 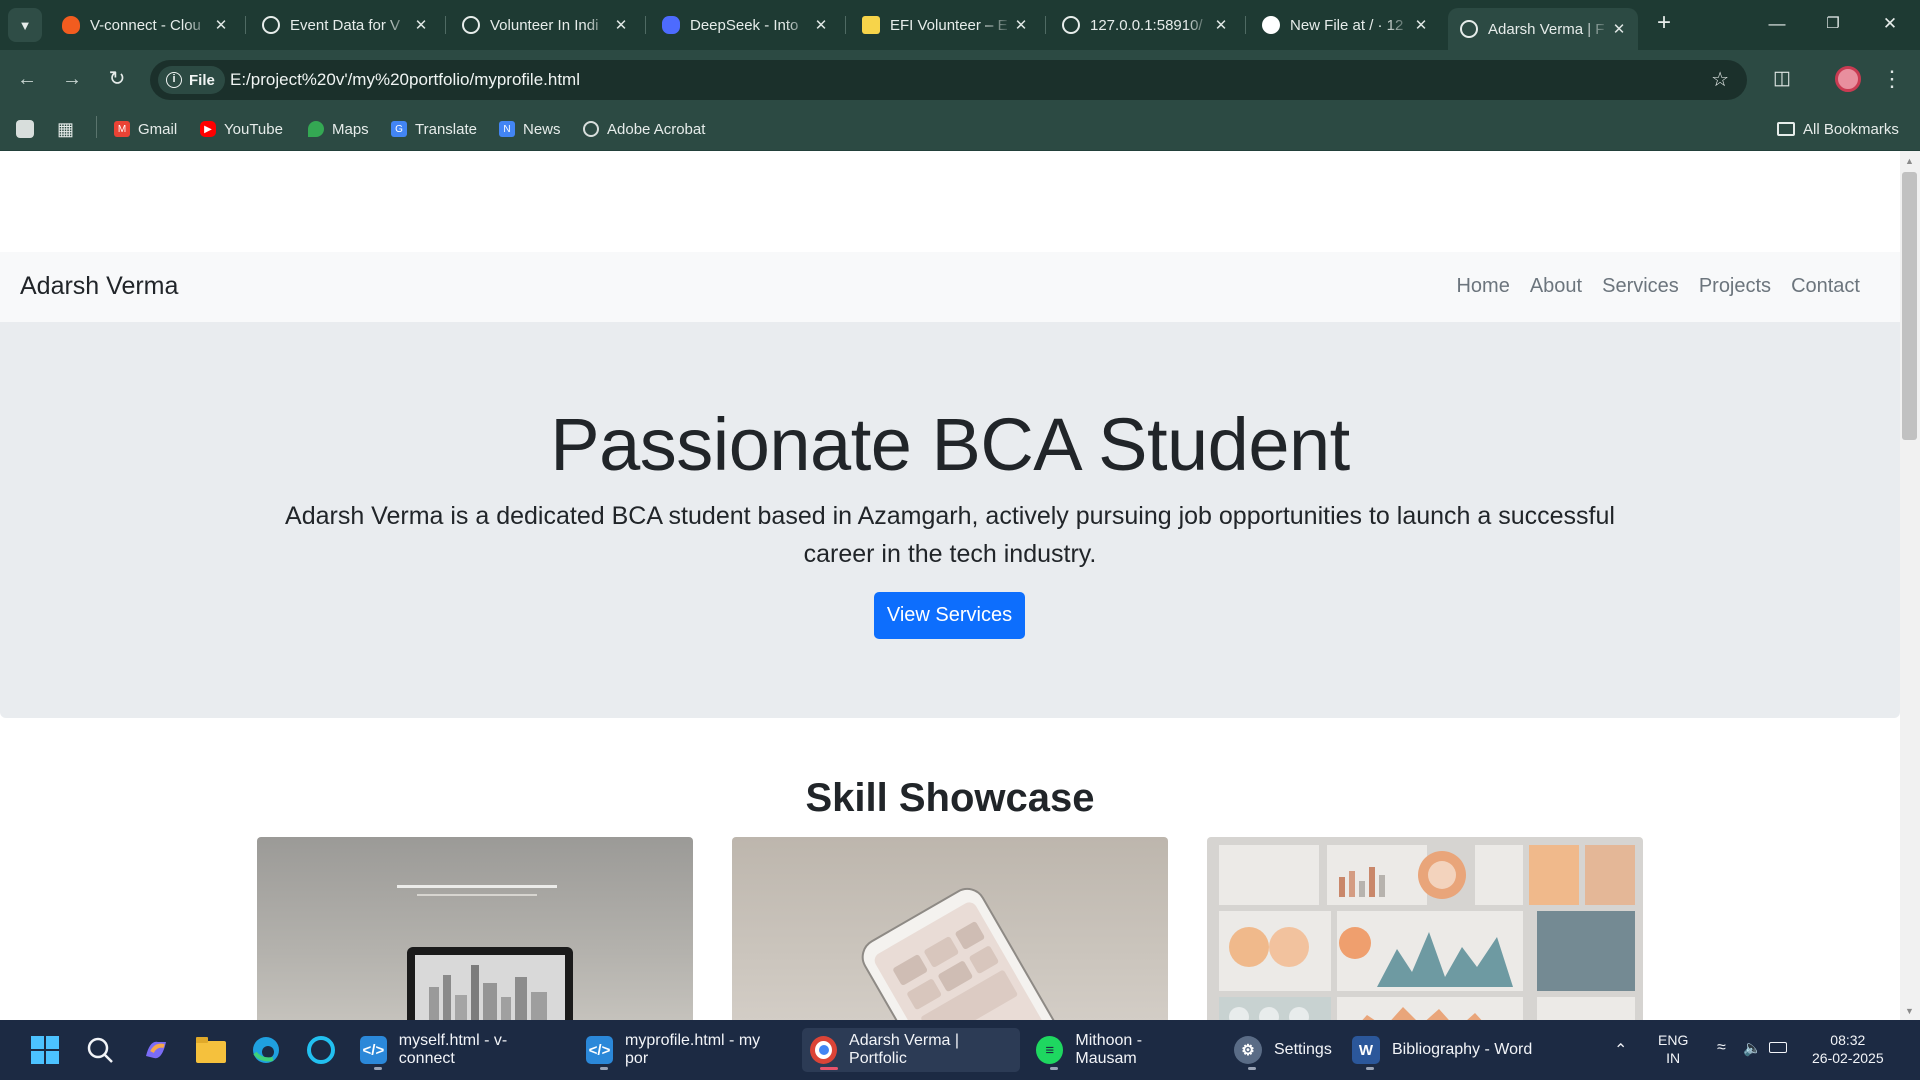 I want to click on tab-portfolio: Adarsh Verma | F ✕, so click(x=1543, y=29).